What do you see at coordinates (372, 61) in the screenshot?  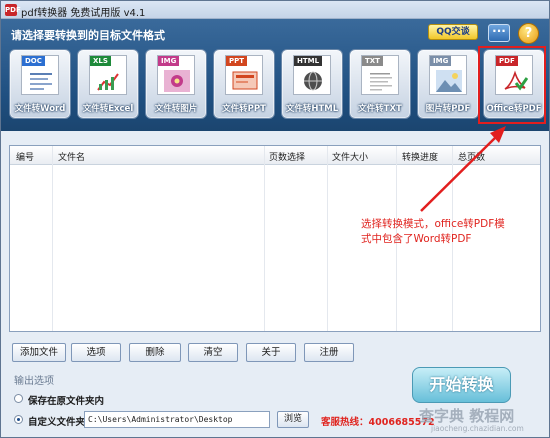 I see `tile-tag: TXT` at bounding box center [372, 61].